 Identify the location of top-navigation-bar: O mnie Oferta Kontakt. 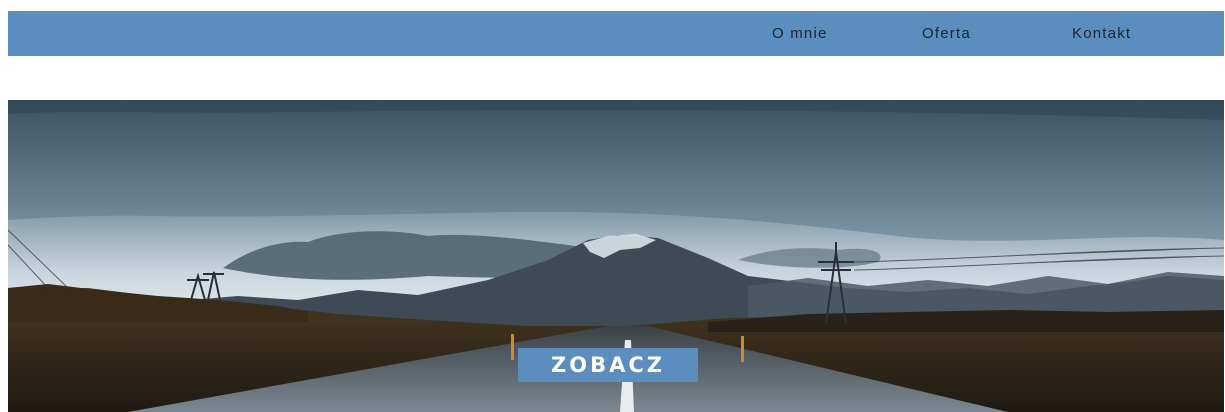
(616, 33).